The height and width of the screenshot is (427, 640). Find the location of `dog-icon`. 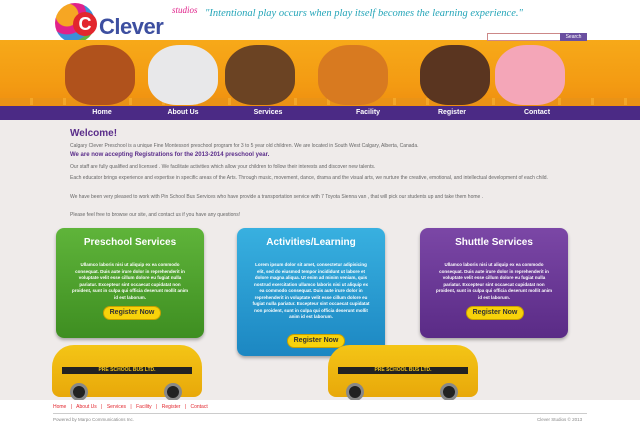

dog-icon is located at coordinates (100, 75).